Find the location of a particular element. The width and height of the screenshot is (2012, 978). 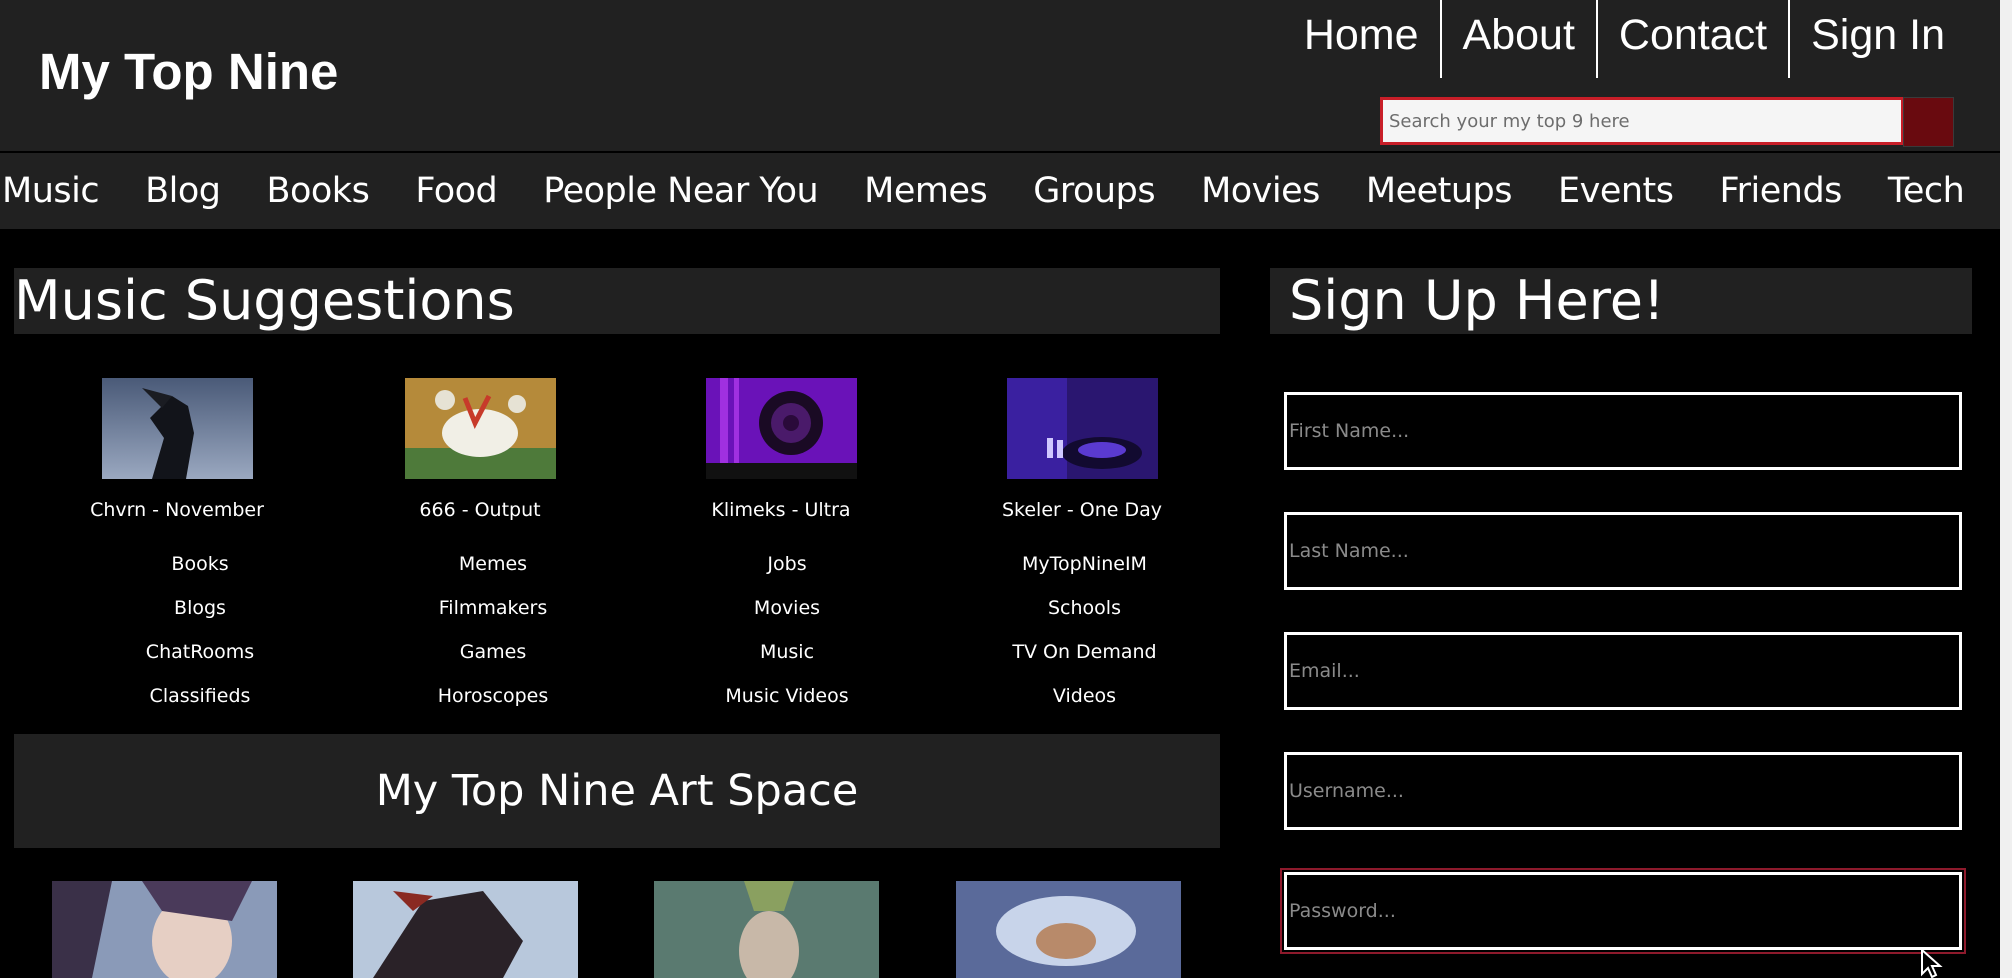

link-horoscopes: Horoscopes is located at coordinates (493, 696).